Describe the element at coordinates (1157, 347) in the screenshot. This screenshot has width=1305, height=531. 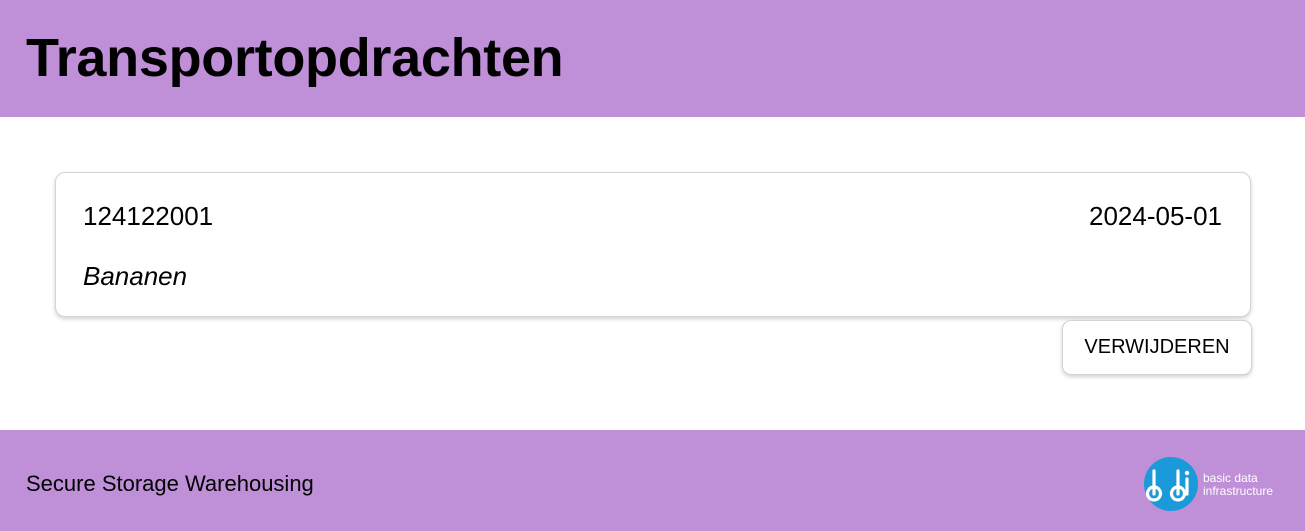
I see `delete-button: VERWIJDEREN` at that location.